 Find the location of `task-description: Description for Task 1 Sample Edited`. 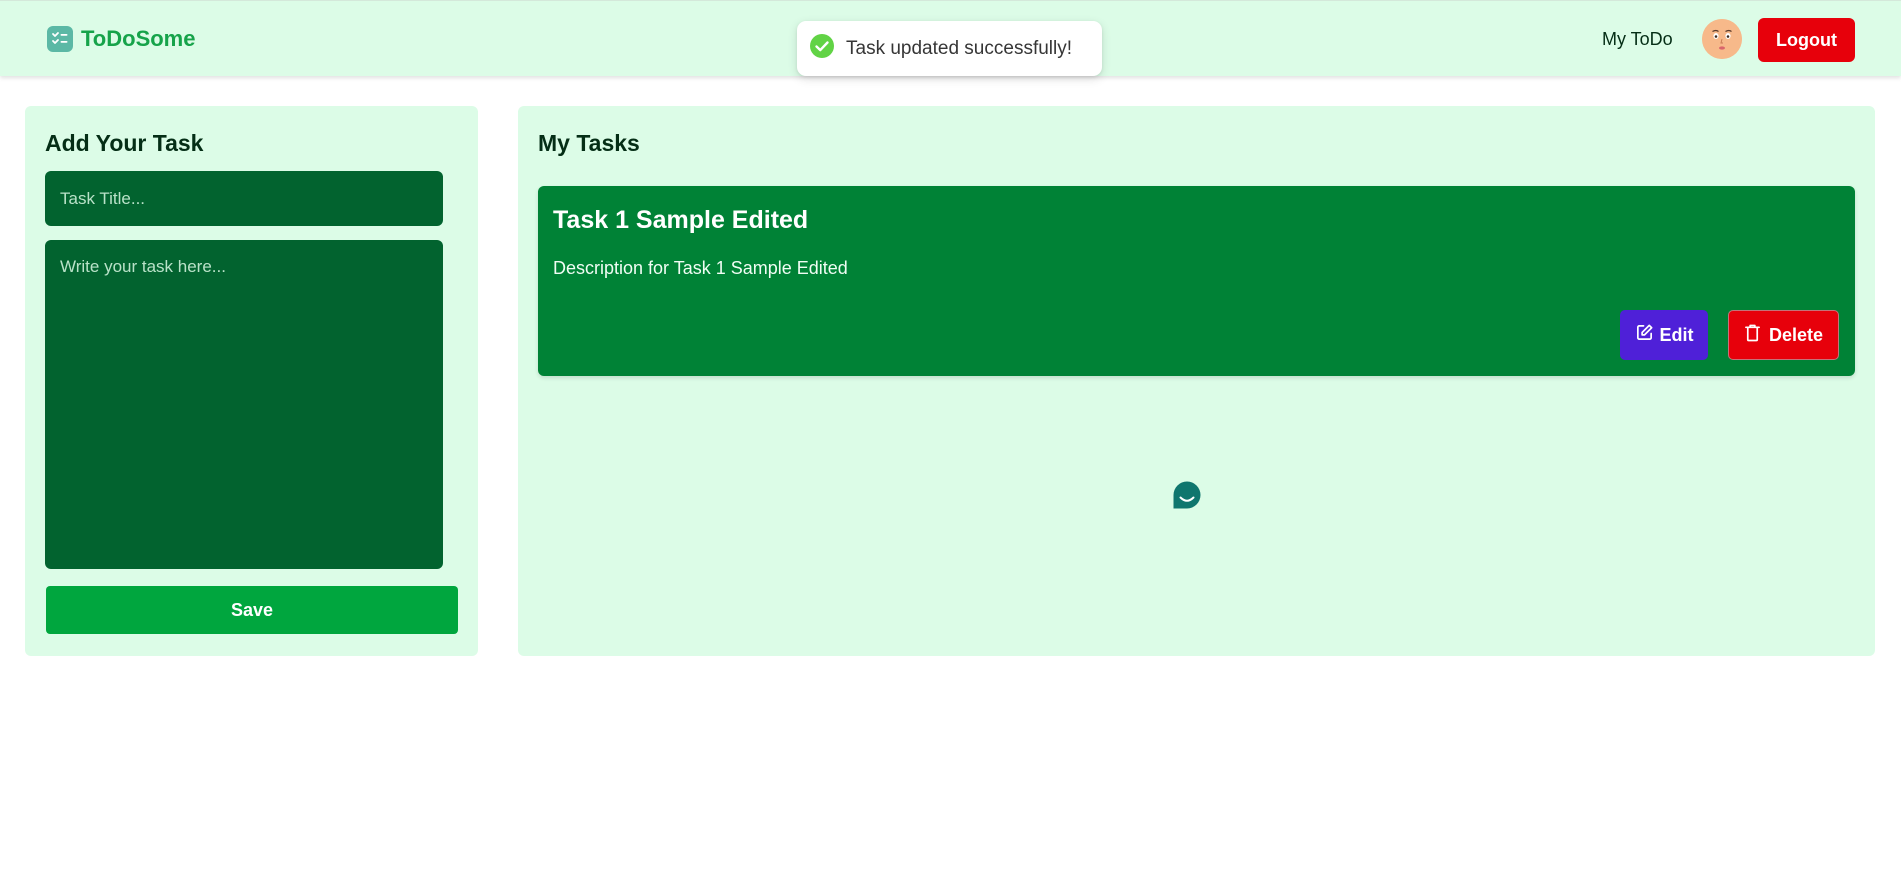

task-description: Description for Task 1 Sample Edited is located at coordinates (700, 268).